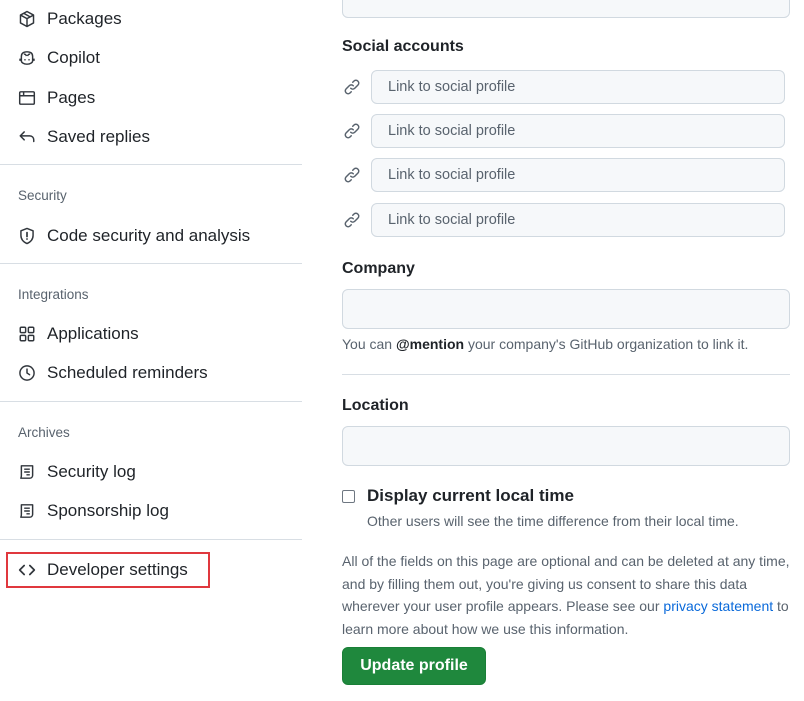 This screenshot has width=804, height=701. I want to click on package-icon, so click(27, 19).